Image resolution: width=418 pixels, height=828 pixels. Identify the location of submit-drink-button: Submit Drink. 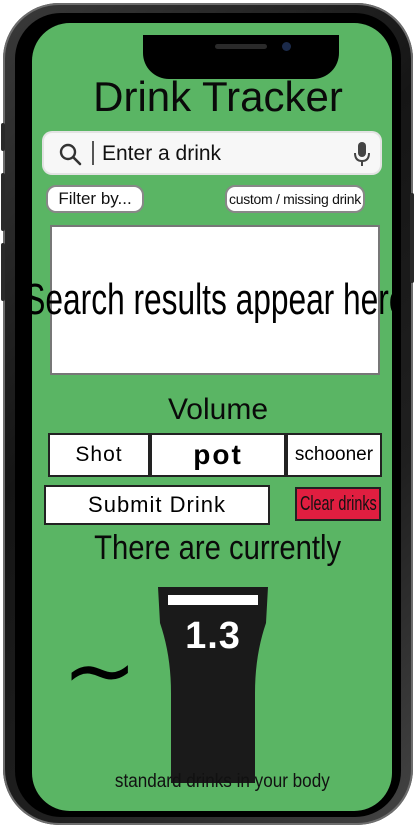
(157, 505).